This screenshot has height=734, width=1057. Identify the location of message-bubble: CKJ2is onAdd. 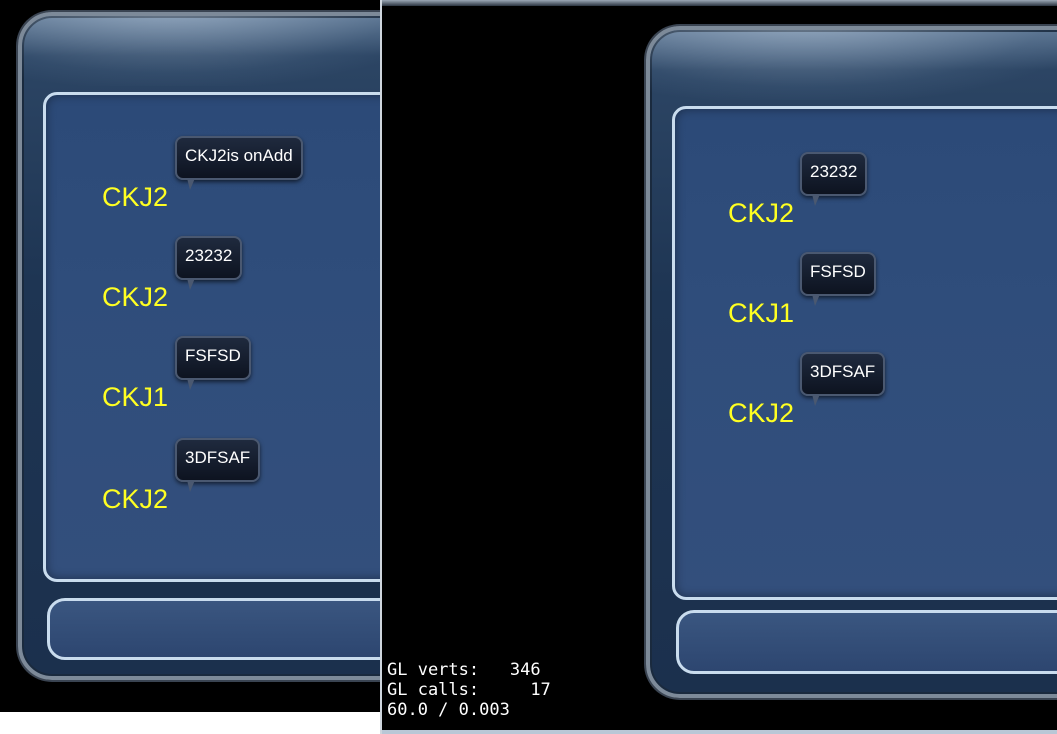
(239, 163).